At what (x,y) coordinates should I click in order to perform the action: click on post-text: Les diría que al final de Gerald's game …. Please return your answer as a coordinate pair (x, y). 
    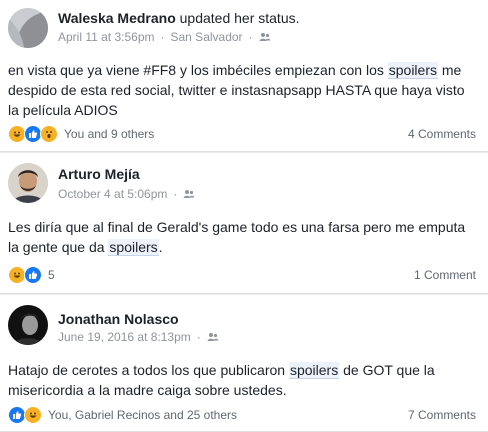
    Looking at the image, I should click on (243, 237).